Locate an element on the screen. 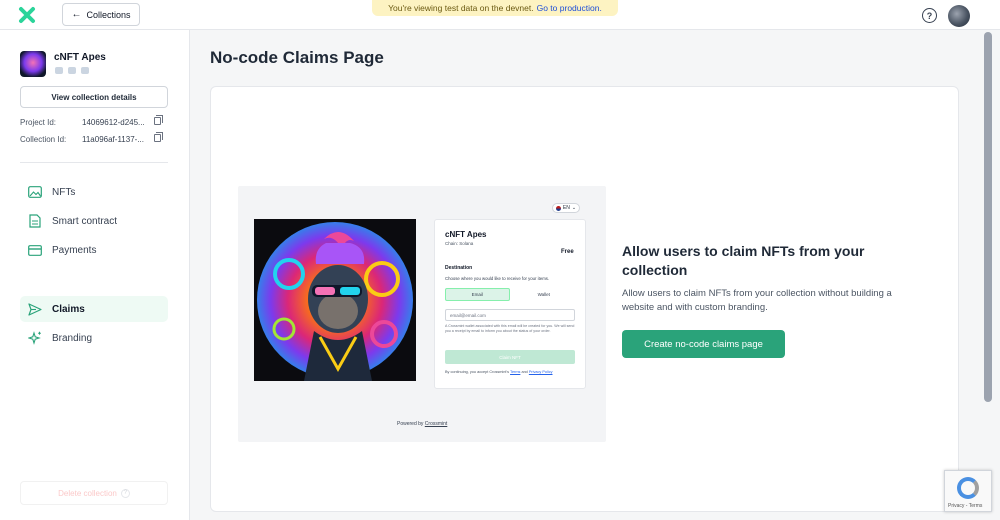 Image resolution: width=1000 pixels, height=520 pixels. scrollbar is located at coordinates (988, 217).